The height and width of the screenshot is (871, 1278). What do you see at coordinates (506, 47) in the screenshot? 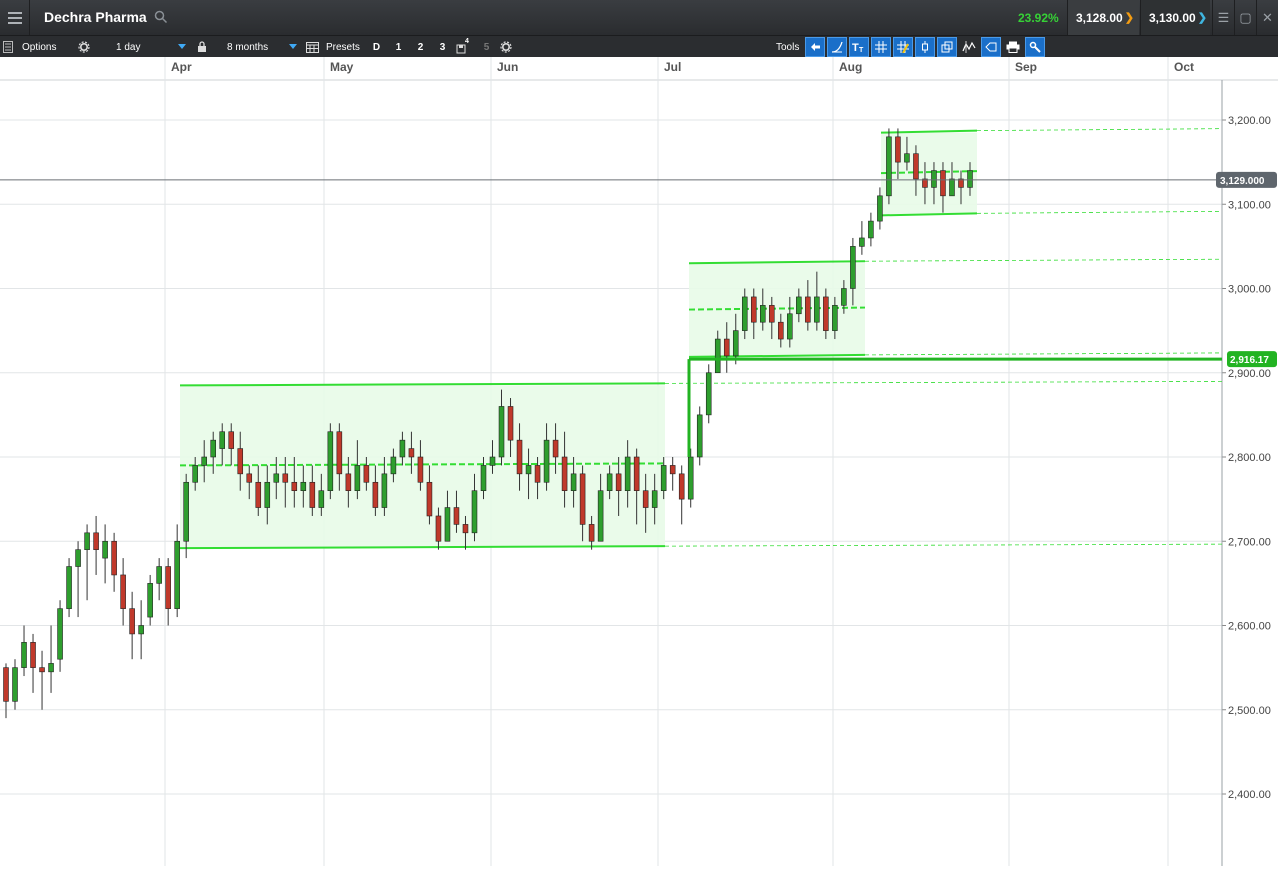
I see `preset-settings-gear-icon` at bounding box center [506, 47].